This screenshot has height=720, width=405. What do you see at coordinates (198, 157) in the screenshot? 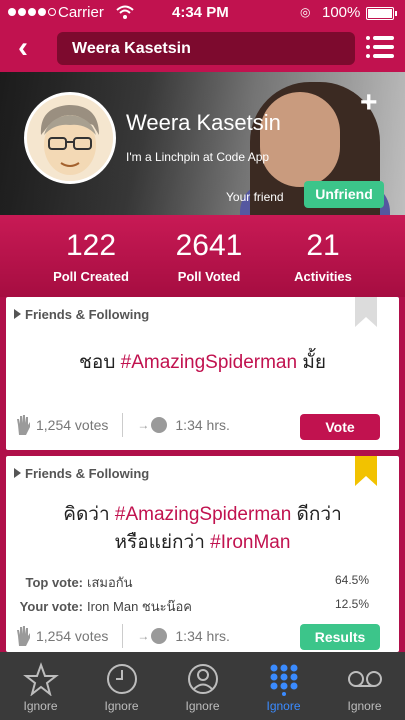
I see `profile-tagline: I'm a Linchpin at Code App` at bounding box center [198, 157].